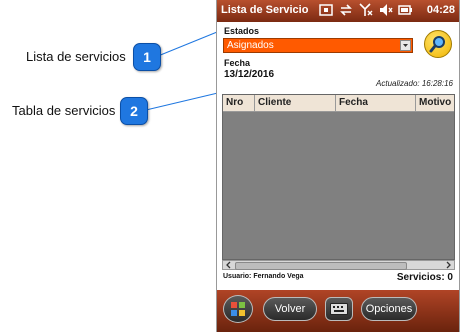 Image resolution: width=469 pixels, height=332 pixels. What do you see at coordinates (414, 83) in the screenshot?
I see `updated-timestamp: Actualizado: 16:28:16` at bounding box center [414, 83].